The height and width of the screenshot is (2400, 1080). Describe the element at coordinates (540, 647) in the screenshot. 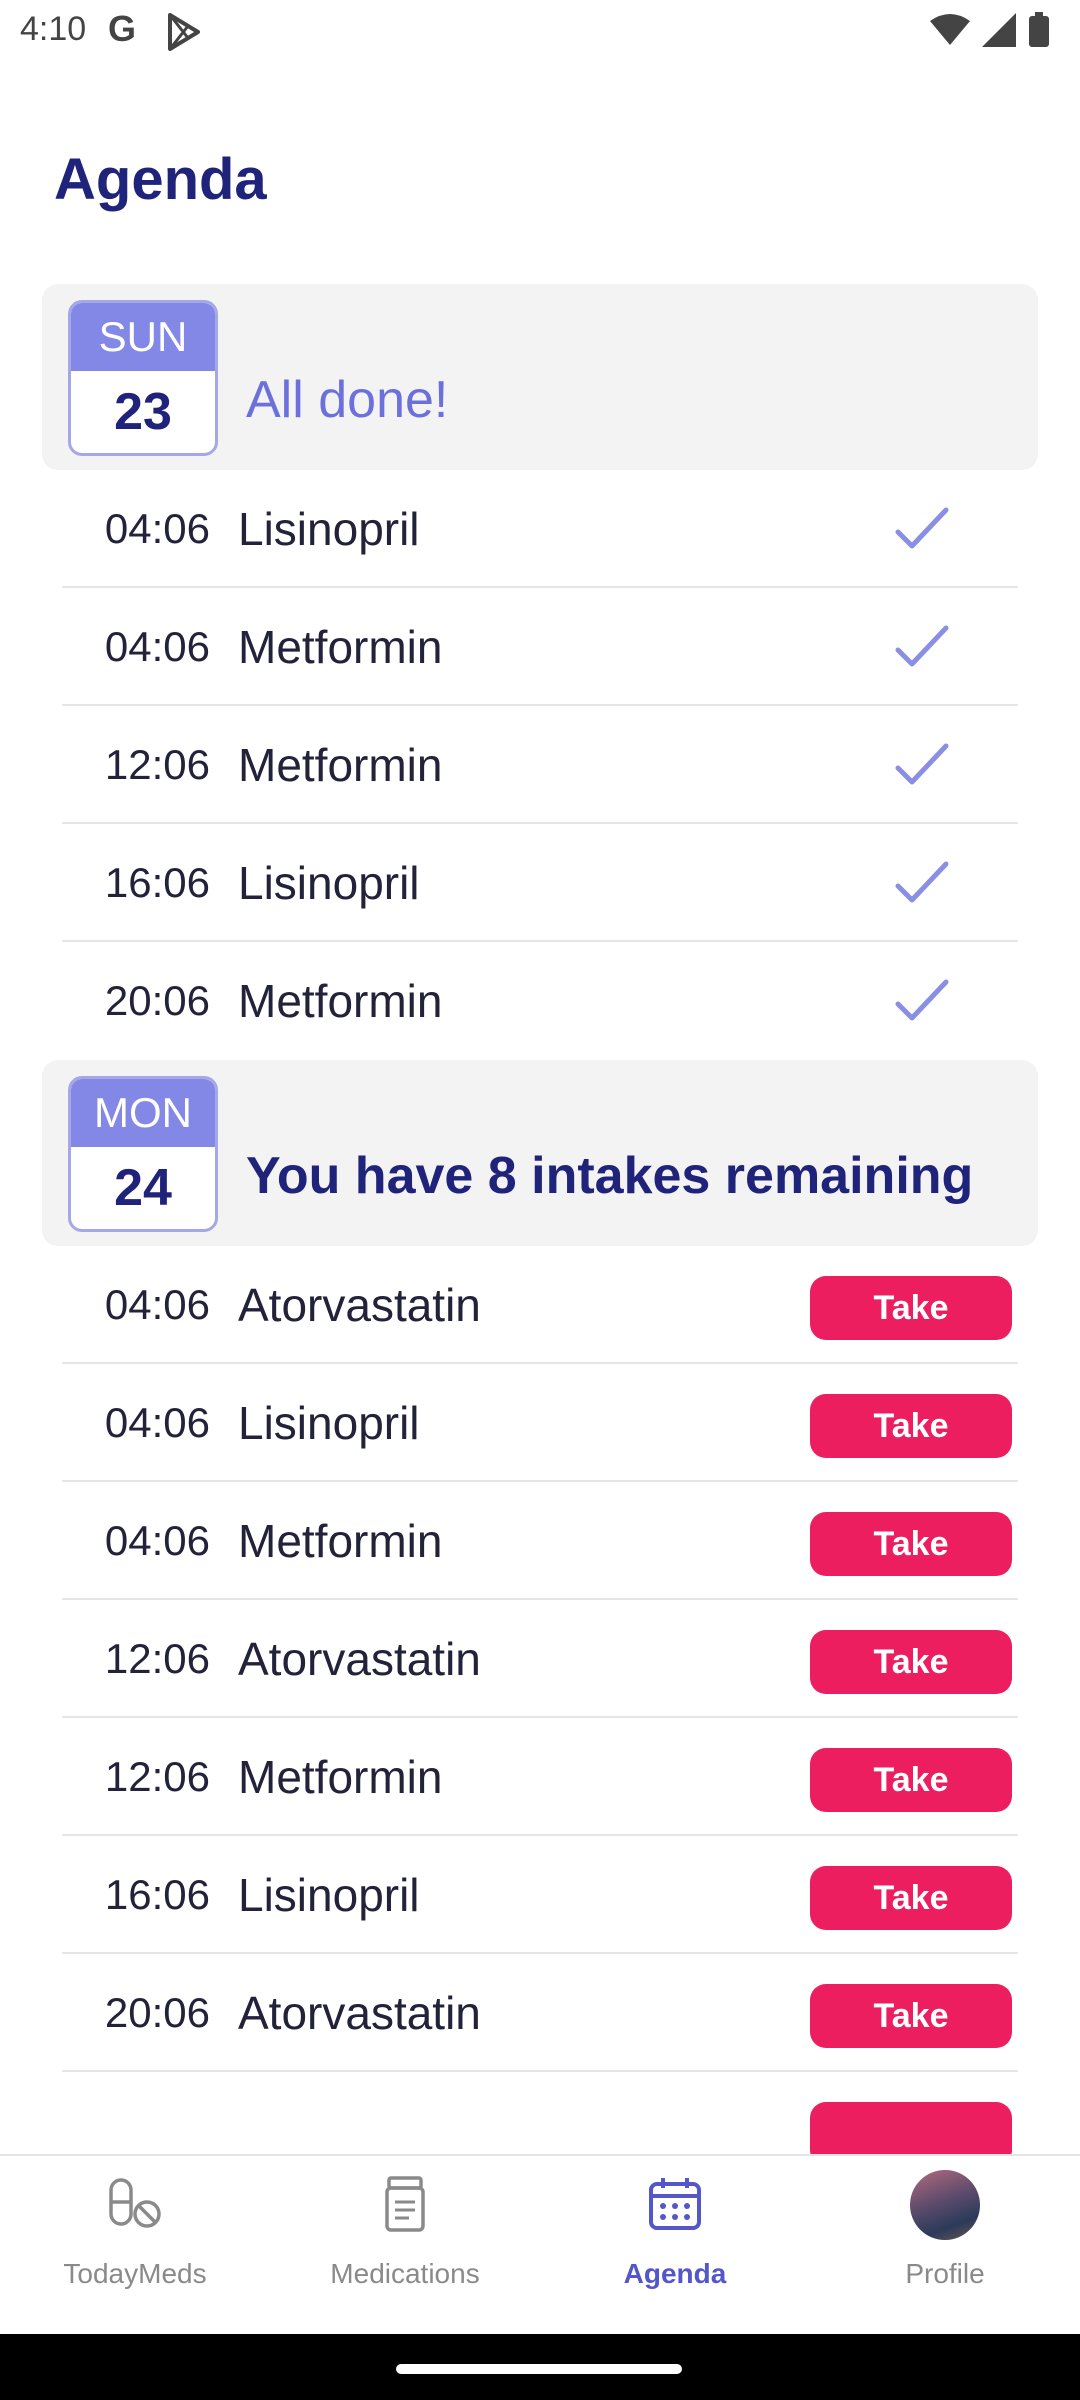

I see `intake-row: 04:06 Metformin` at that location.